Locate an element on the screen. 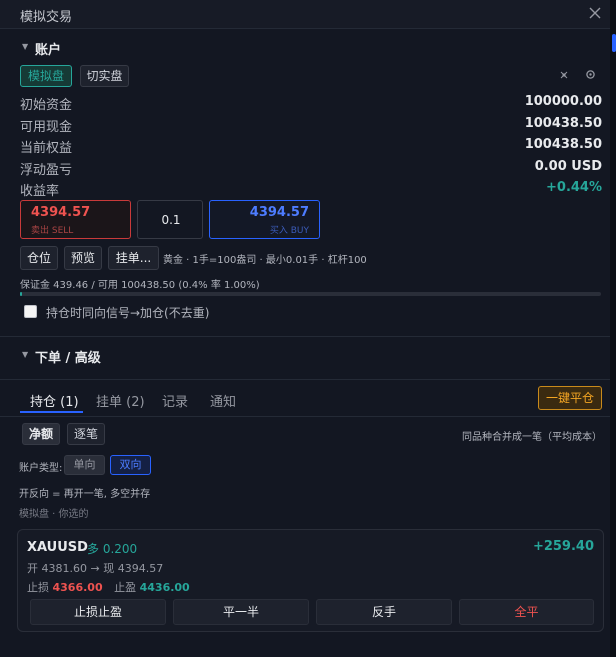 This screenshot has height=657, width=616. close-half-button: 平一半 is located at coordinates (241, 612).